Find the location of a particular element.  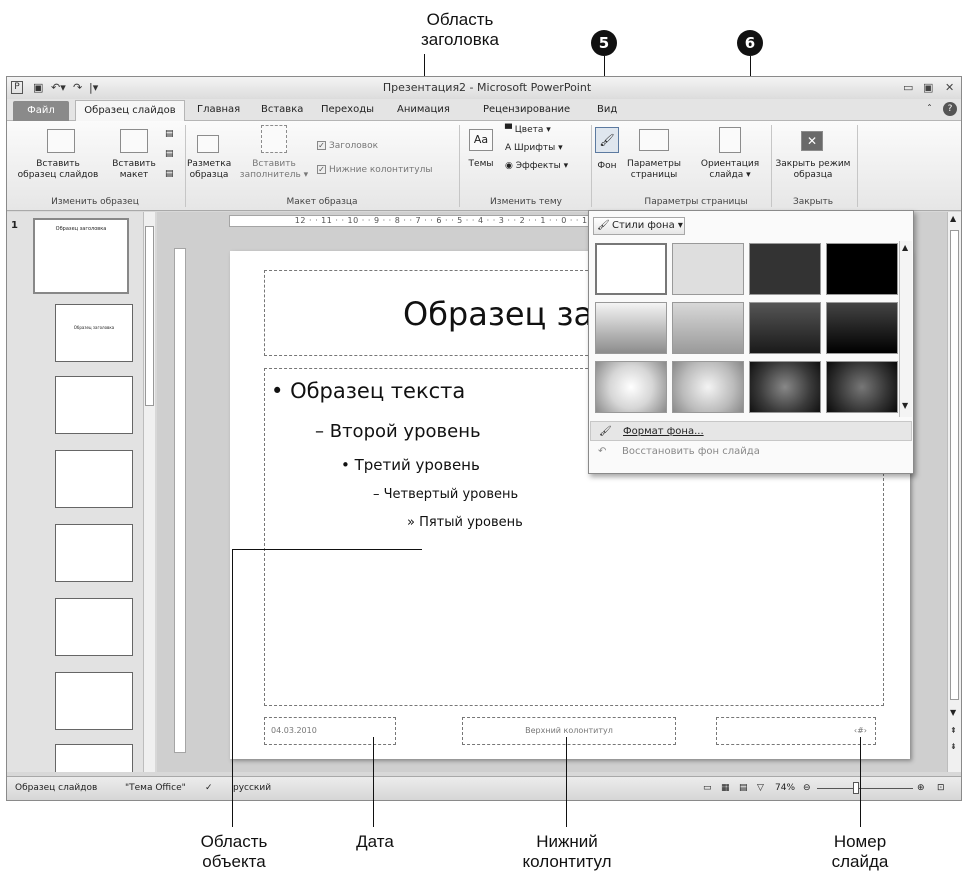

insert-layout-button: Вставить макет is located at coordinates (134, 170).